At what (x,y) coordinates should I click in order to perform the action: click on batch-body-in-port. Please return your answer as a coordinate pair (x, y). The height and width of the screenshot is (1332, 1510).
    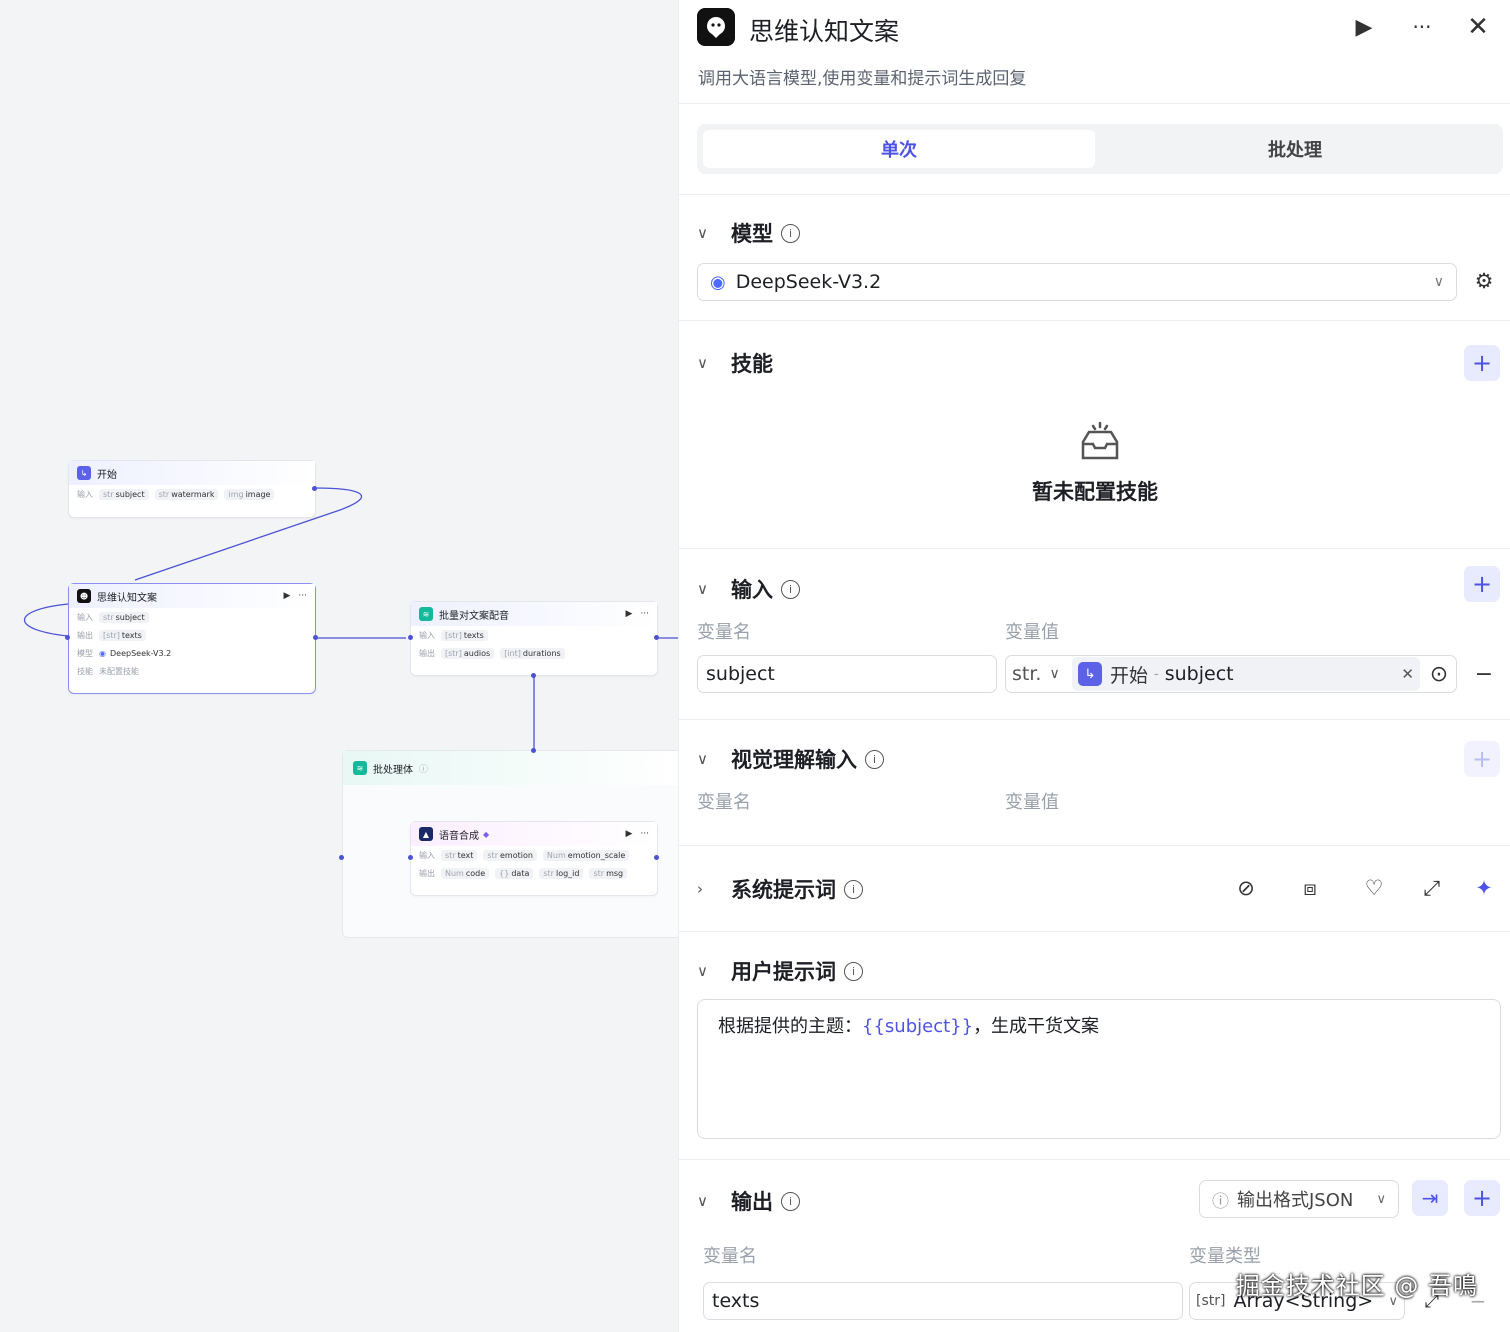
    Looking at the image, I should click on (341, 857).